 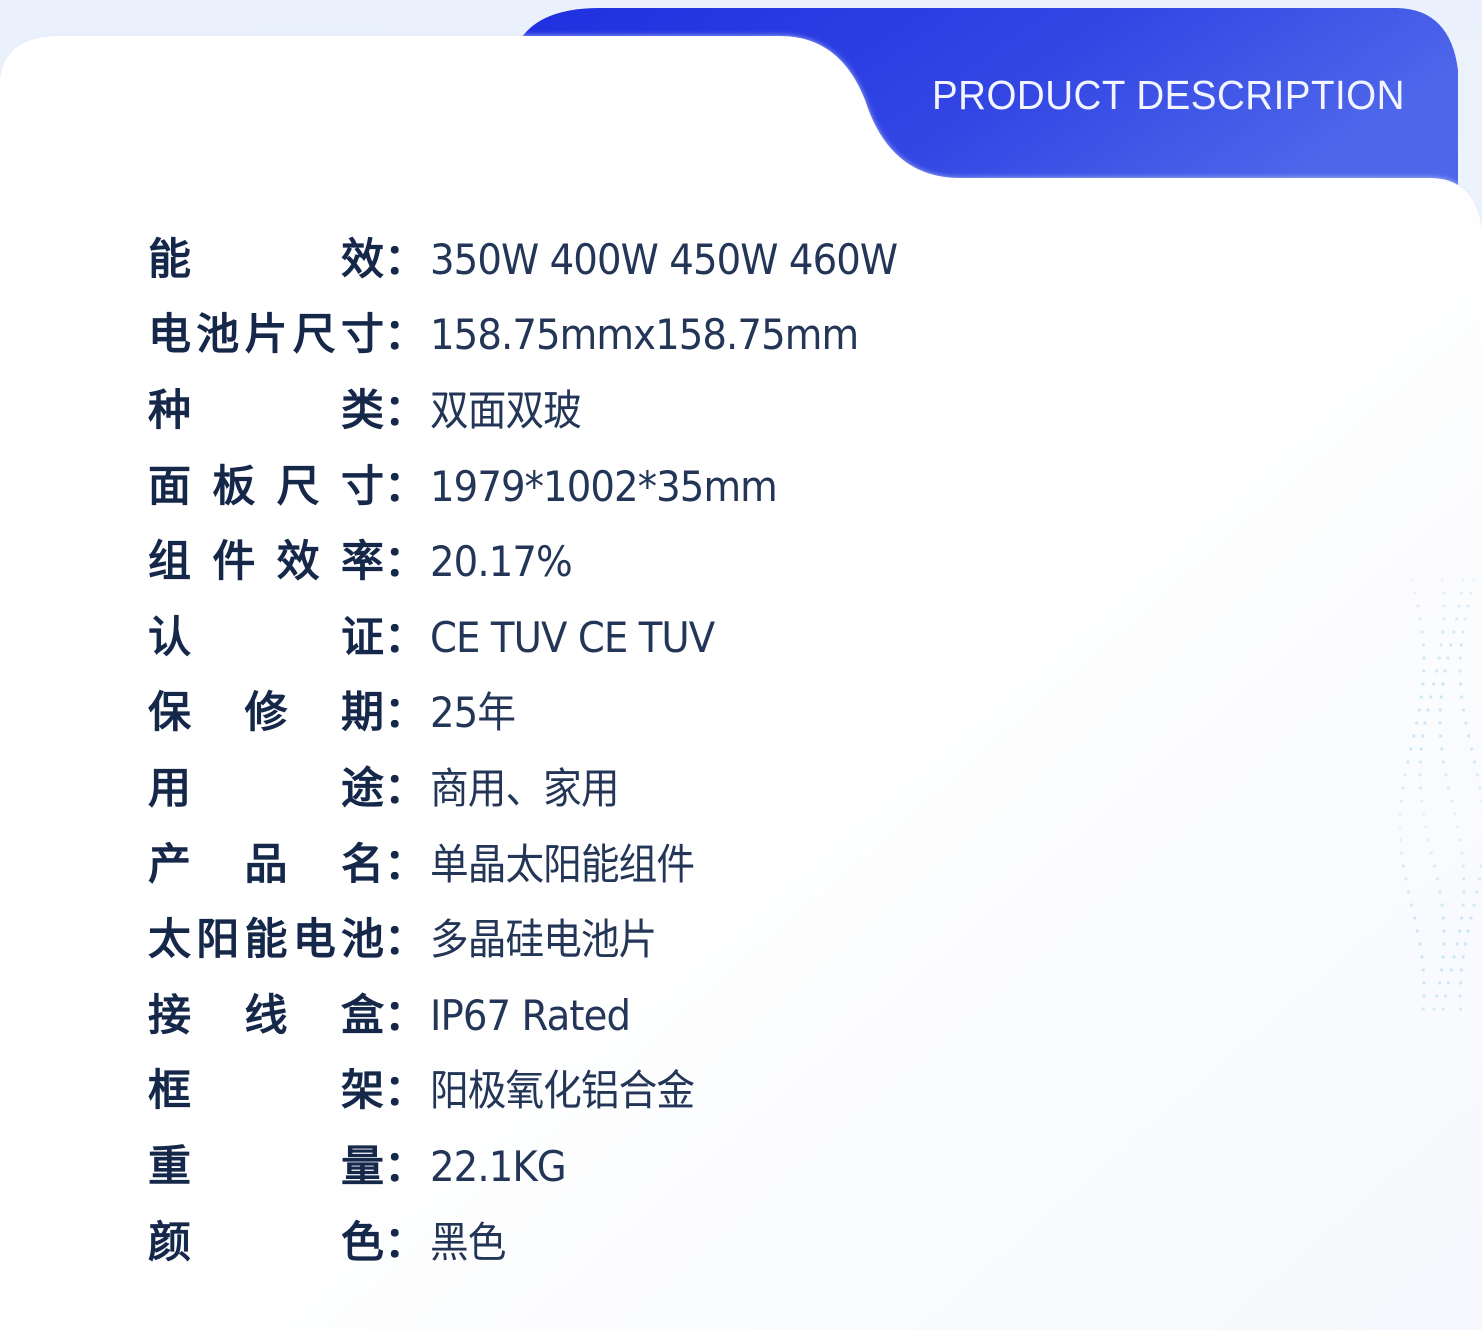 I want to click on spec-value: 350W 400W 450W 460W, so click(x=664, y=259).